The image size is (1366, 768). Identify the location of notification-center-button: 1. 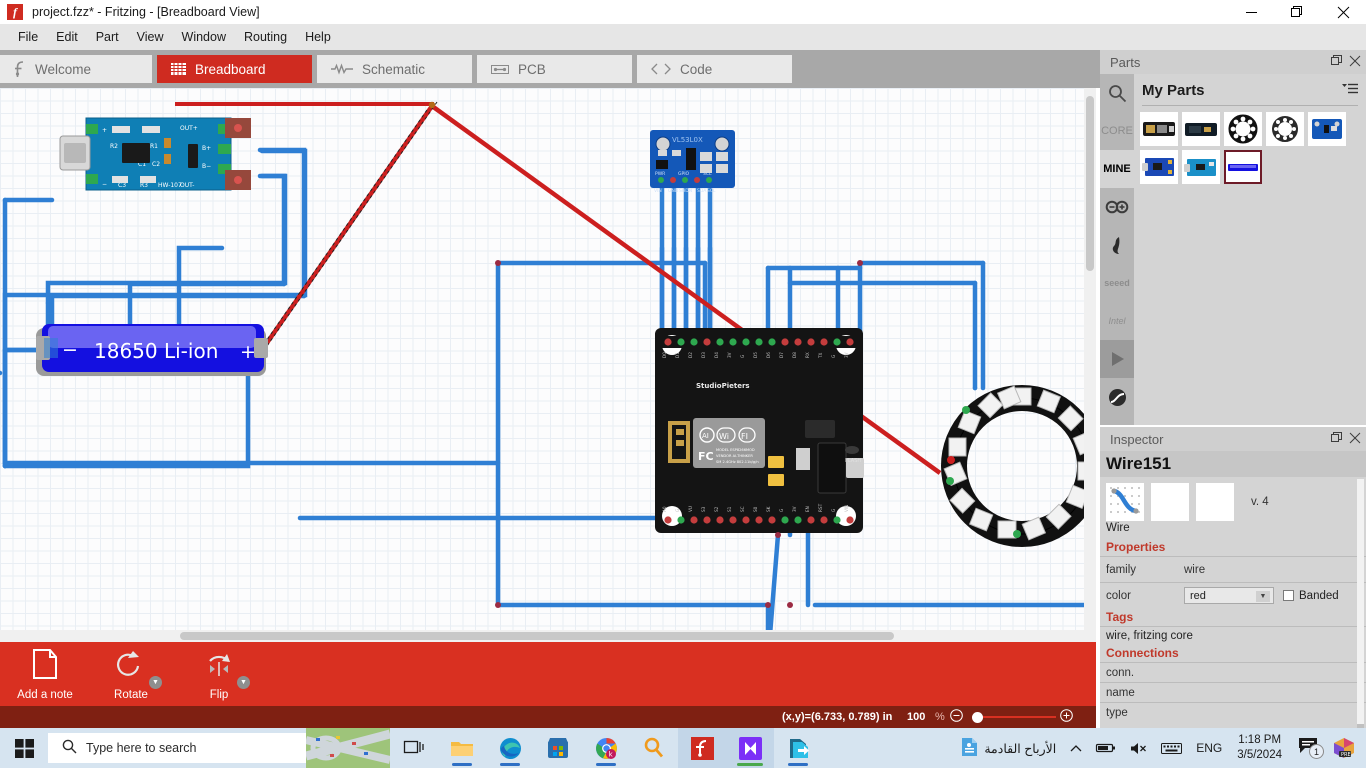
(1308, 748).